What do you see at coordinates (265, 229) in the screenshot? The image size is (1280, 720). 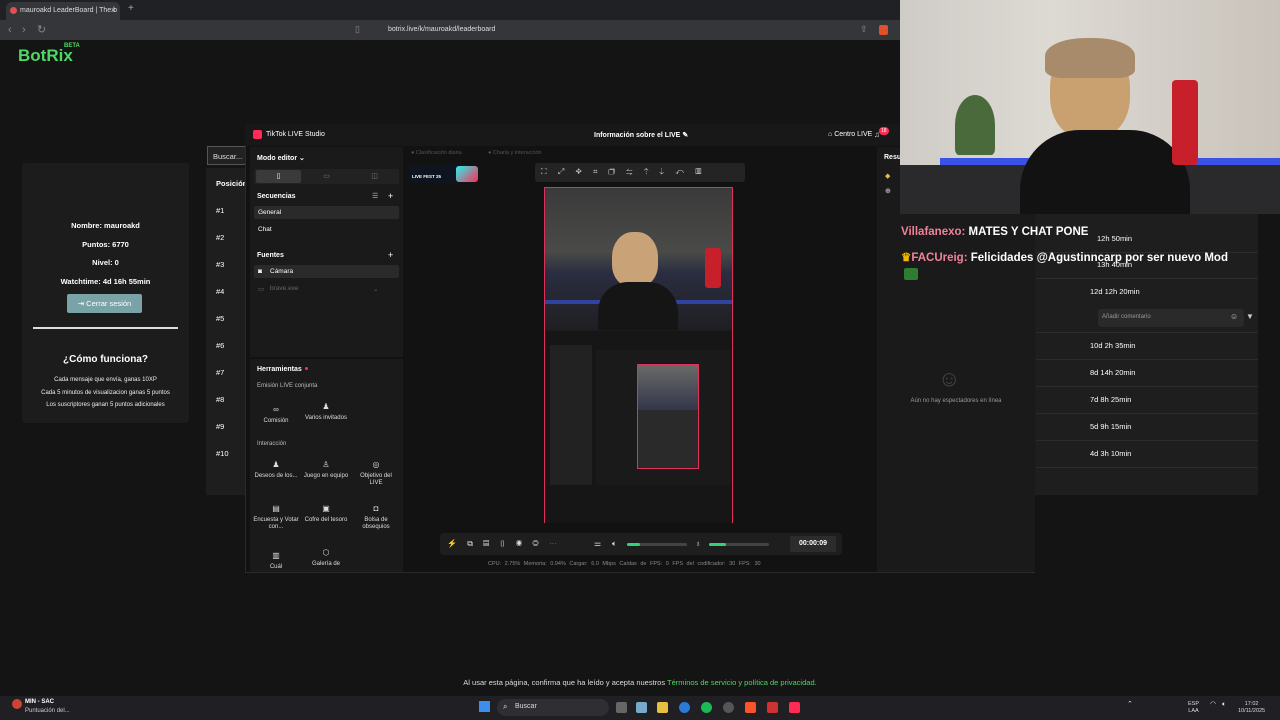 I see `sequence-item-chat: Chat` at bounding box center [265, 229].